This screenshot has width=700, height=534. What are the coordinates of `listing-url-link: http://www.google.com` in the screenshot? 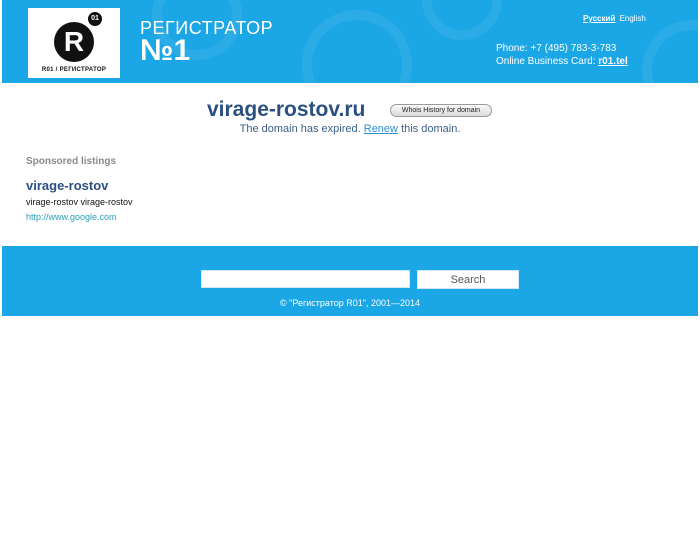 It's located at (71, 217).